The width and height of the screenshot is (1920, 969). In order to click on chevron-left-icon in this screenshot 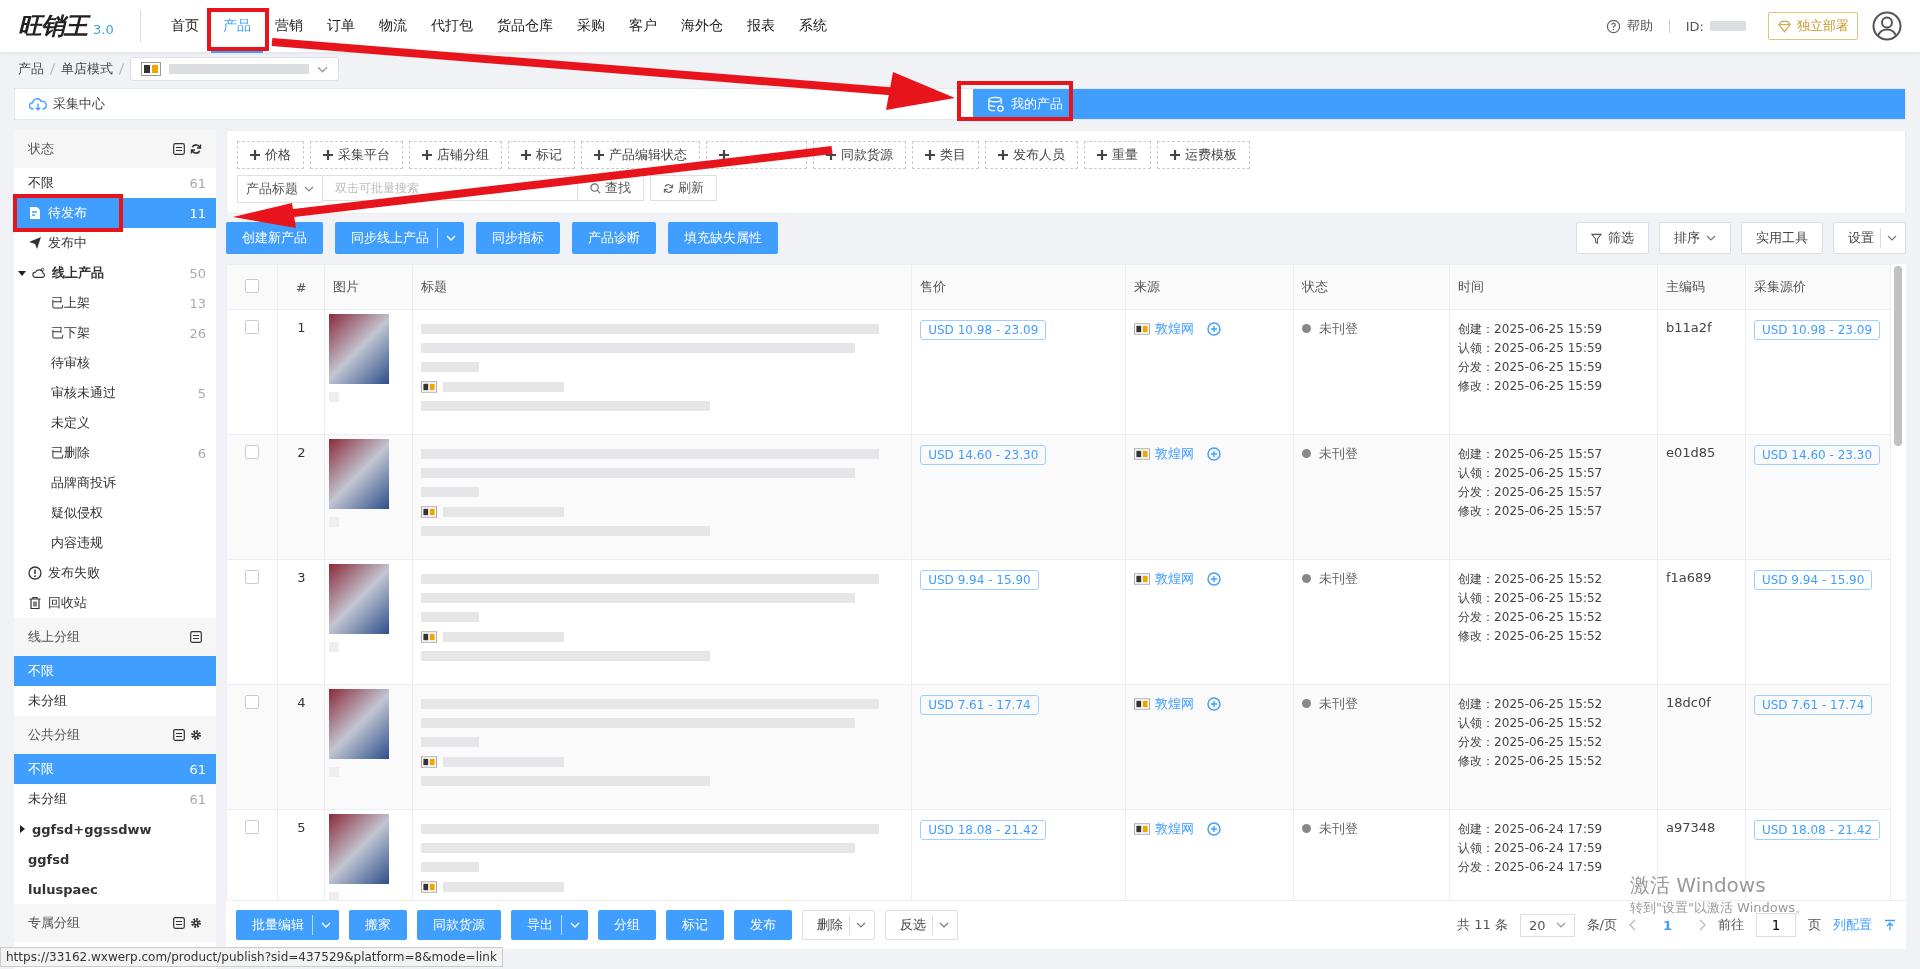, I will do `click(1632, 925)`.